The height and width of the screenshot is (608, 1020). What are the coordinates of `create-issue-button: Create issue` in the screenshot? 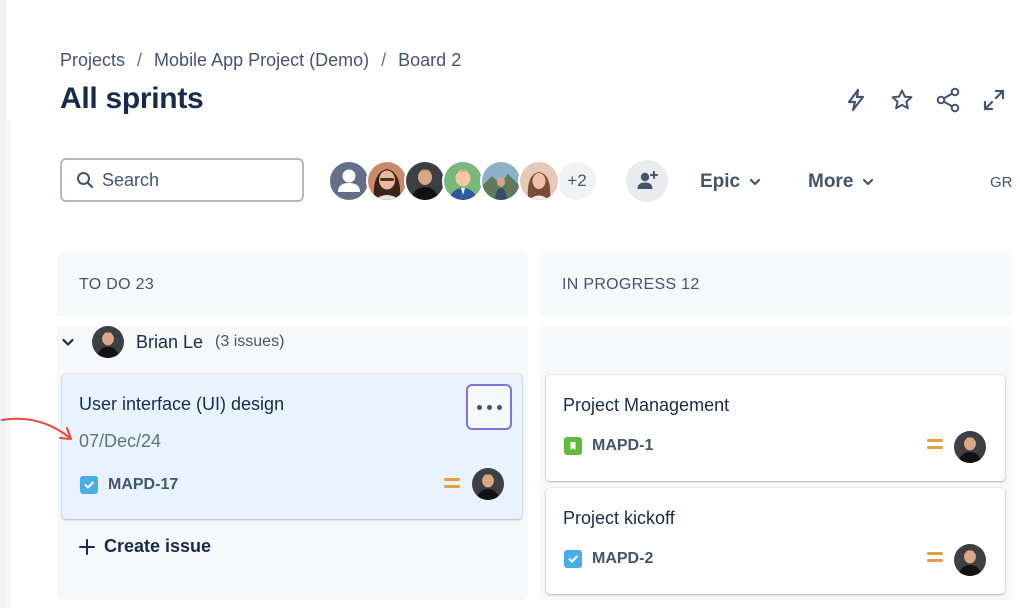 It's located at (144, 546).